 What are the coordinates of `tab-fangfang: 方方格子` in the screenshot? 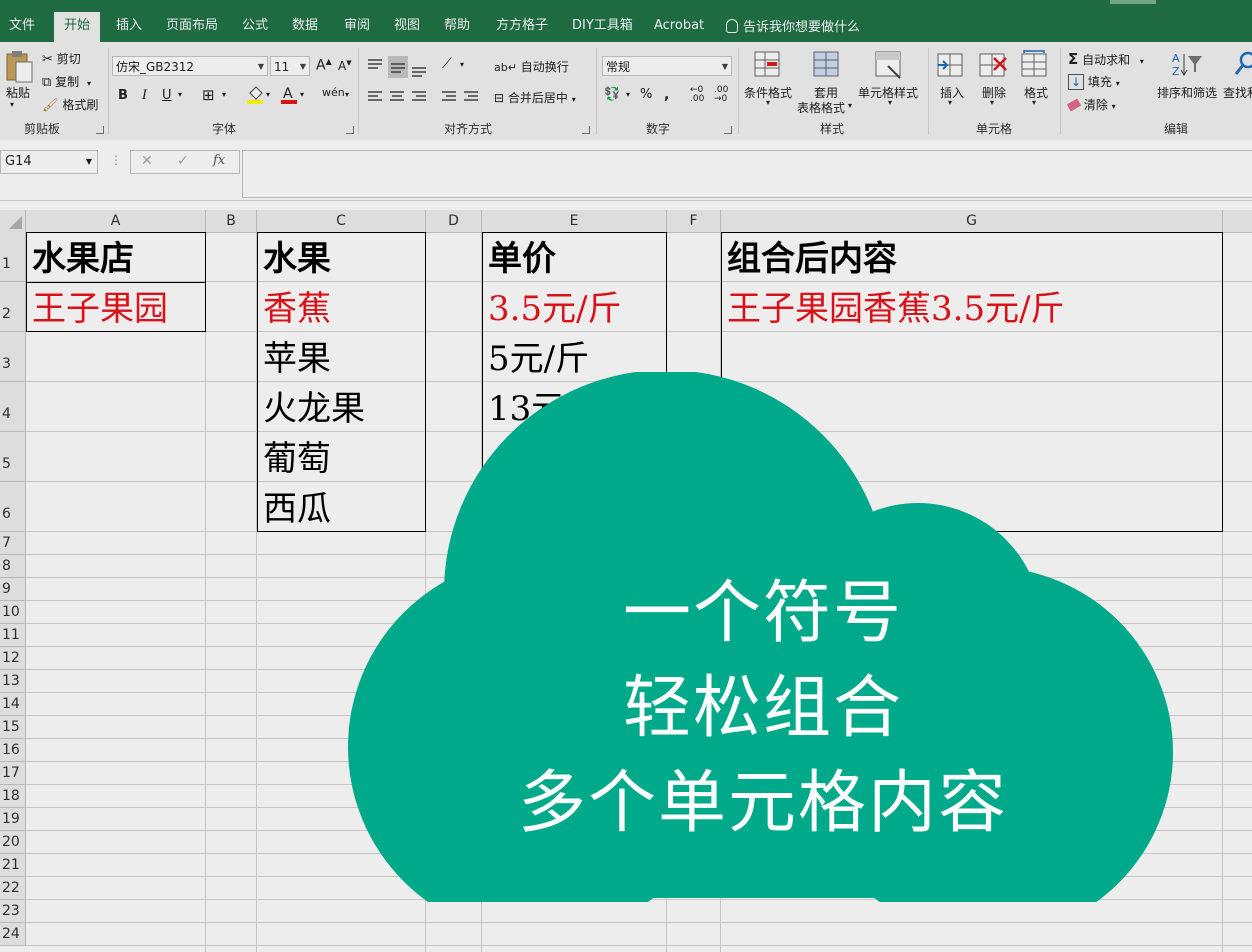 It's located at (522, 26).